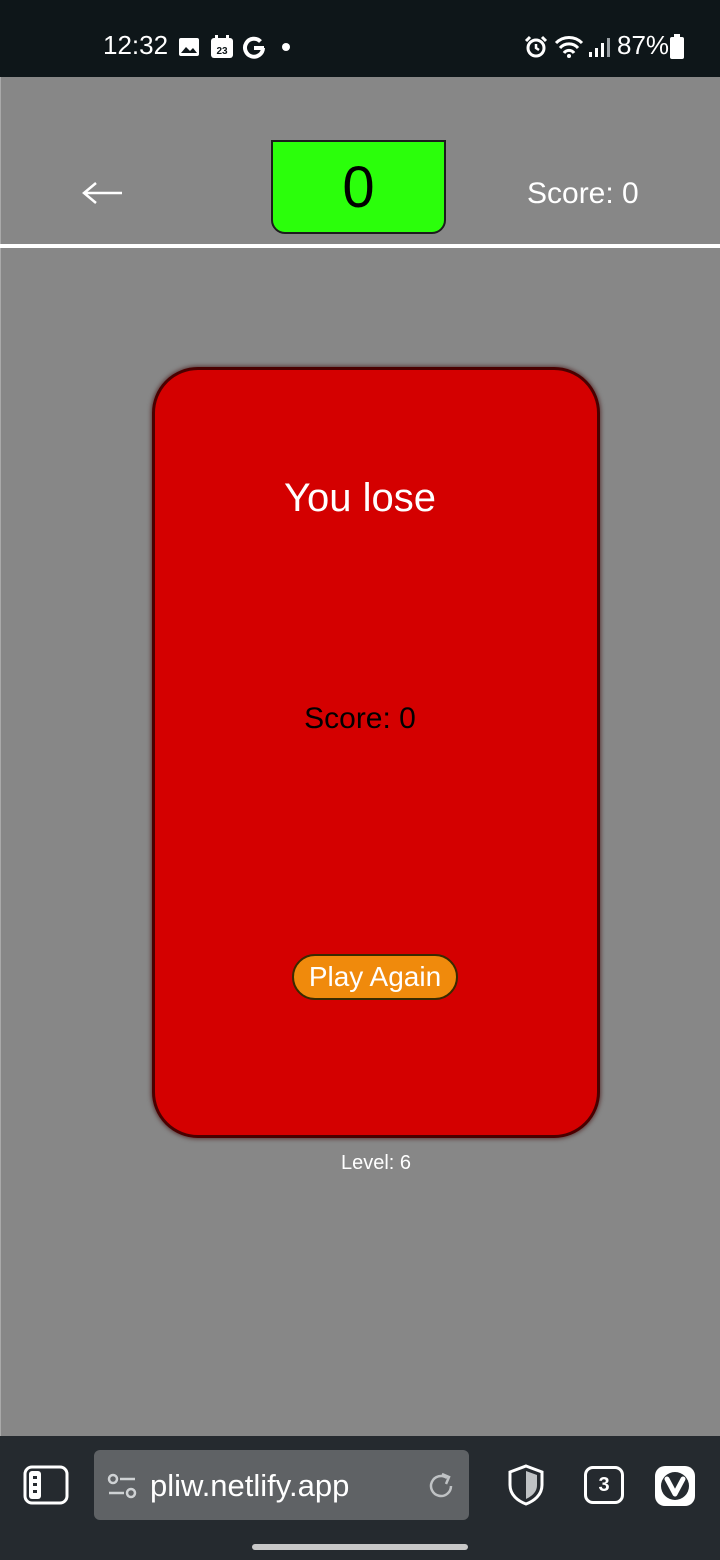 This screenshot has width=720, height=1560. I want to click on site-settings-icon, so click(122, 1486).